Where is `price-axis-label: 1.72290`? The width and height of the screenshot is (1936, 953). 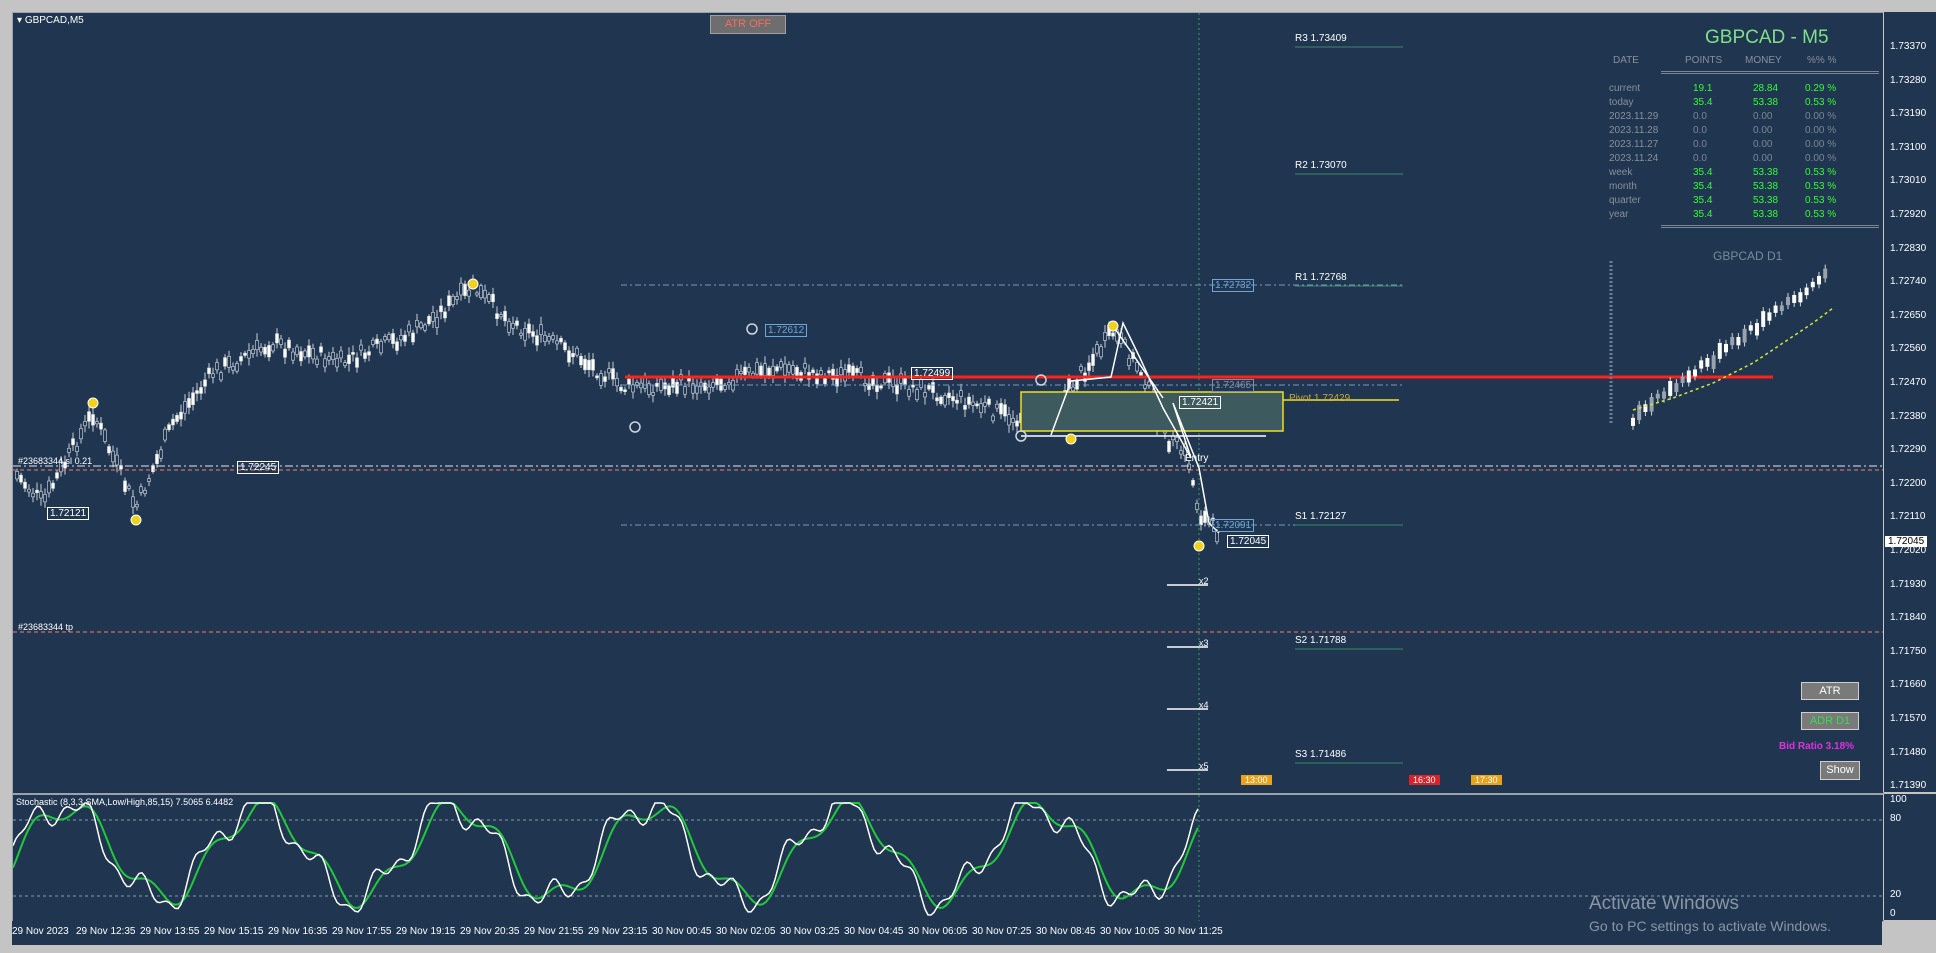
price-axis-label: 1.72290 is located at coordinates (1908, 450).